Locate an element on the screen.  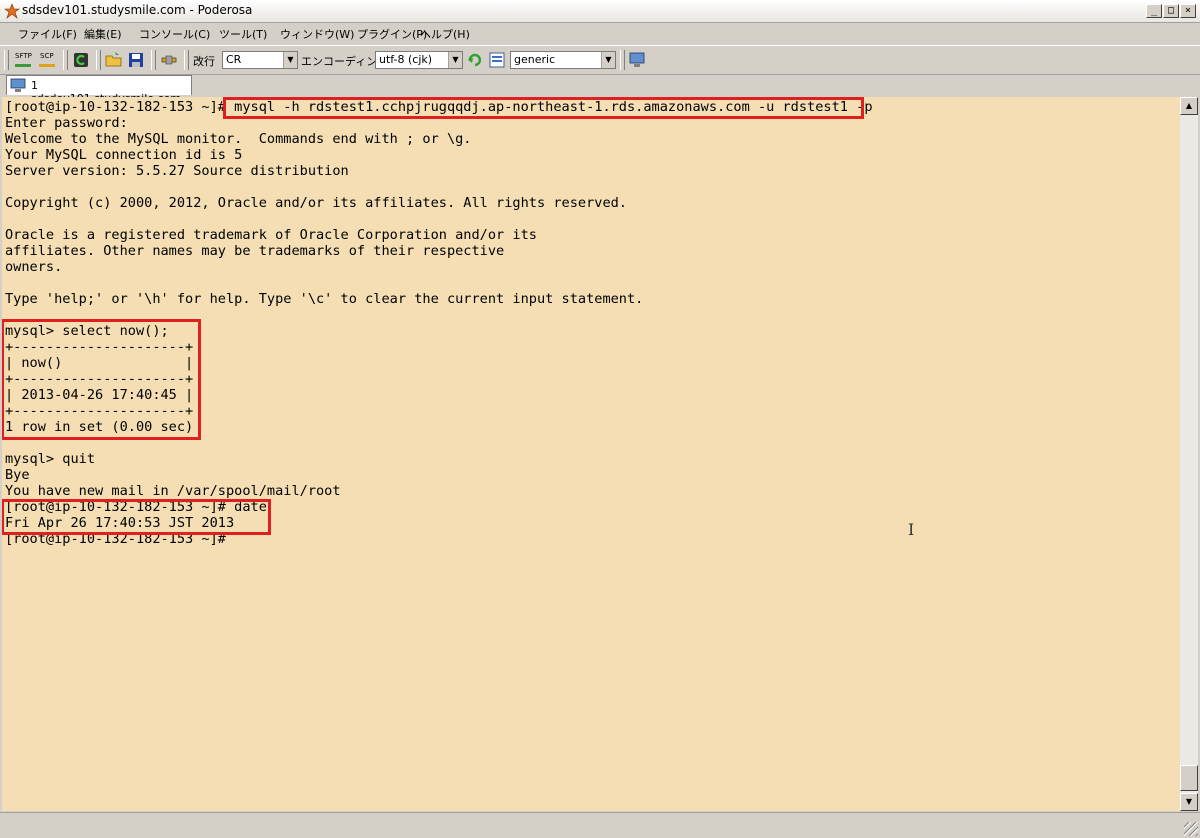
scroll-up-button: ▲ is located at coordinates (1189, 106).